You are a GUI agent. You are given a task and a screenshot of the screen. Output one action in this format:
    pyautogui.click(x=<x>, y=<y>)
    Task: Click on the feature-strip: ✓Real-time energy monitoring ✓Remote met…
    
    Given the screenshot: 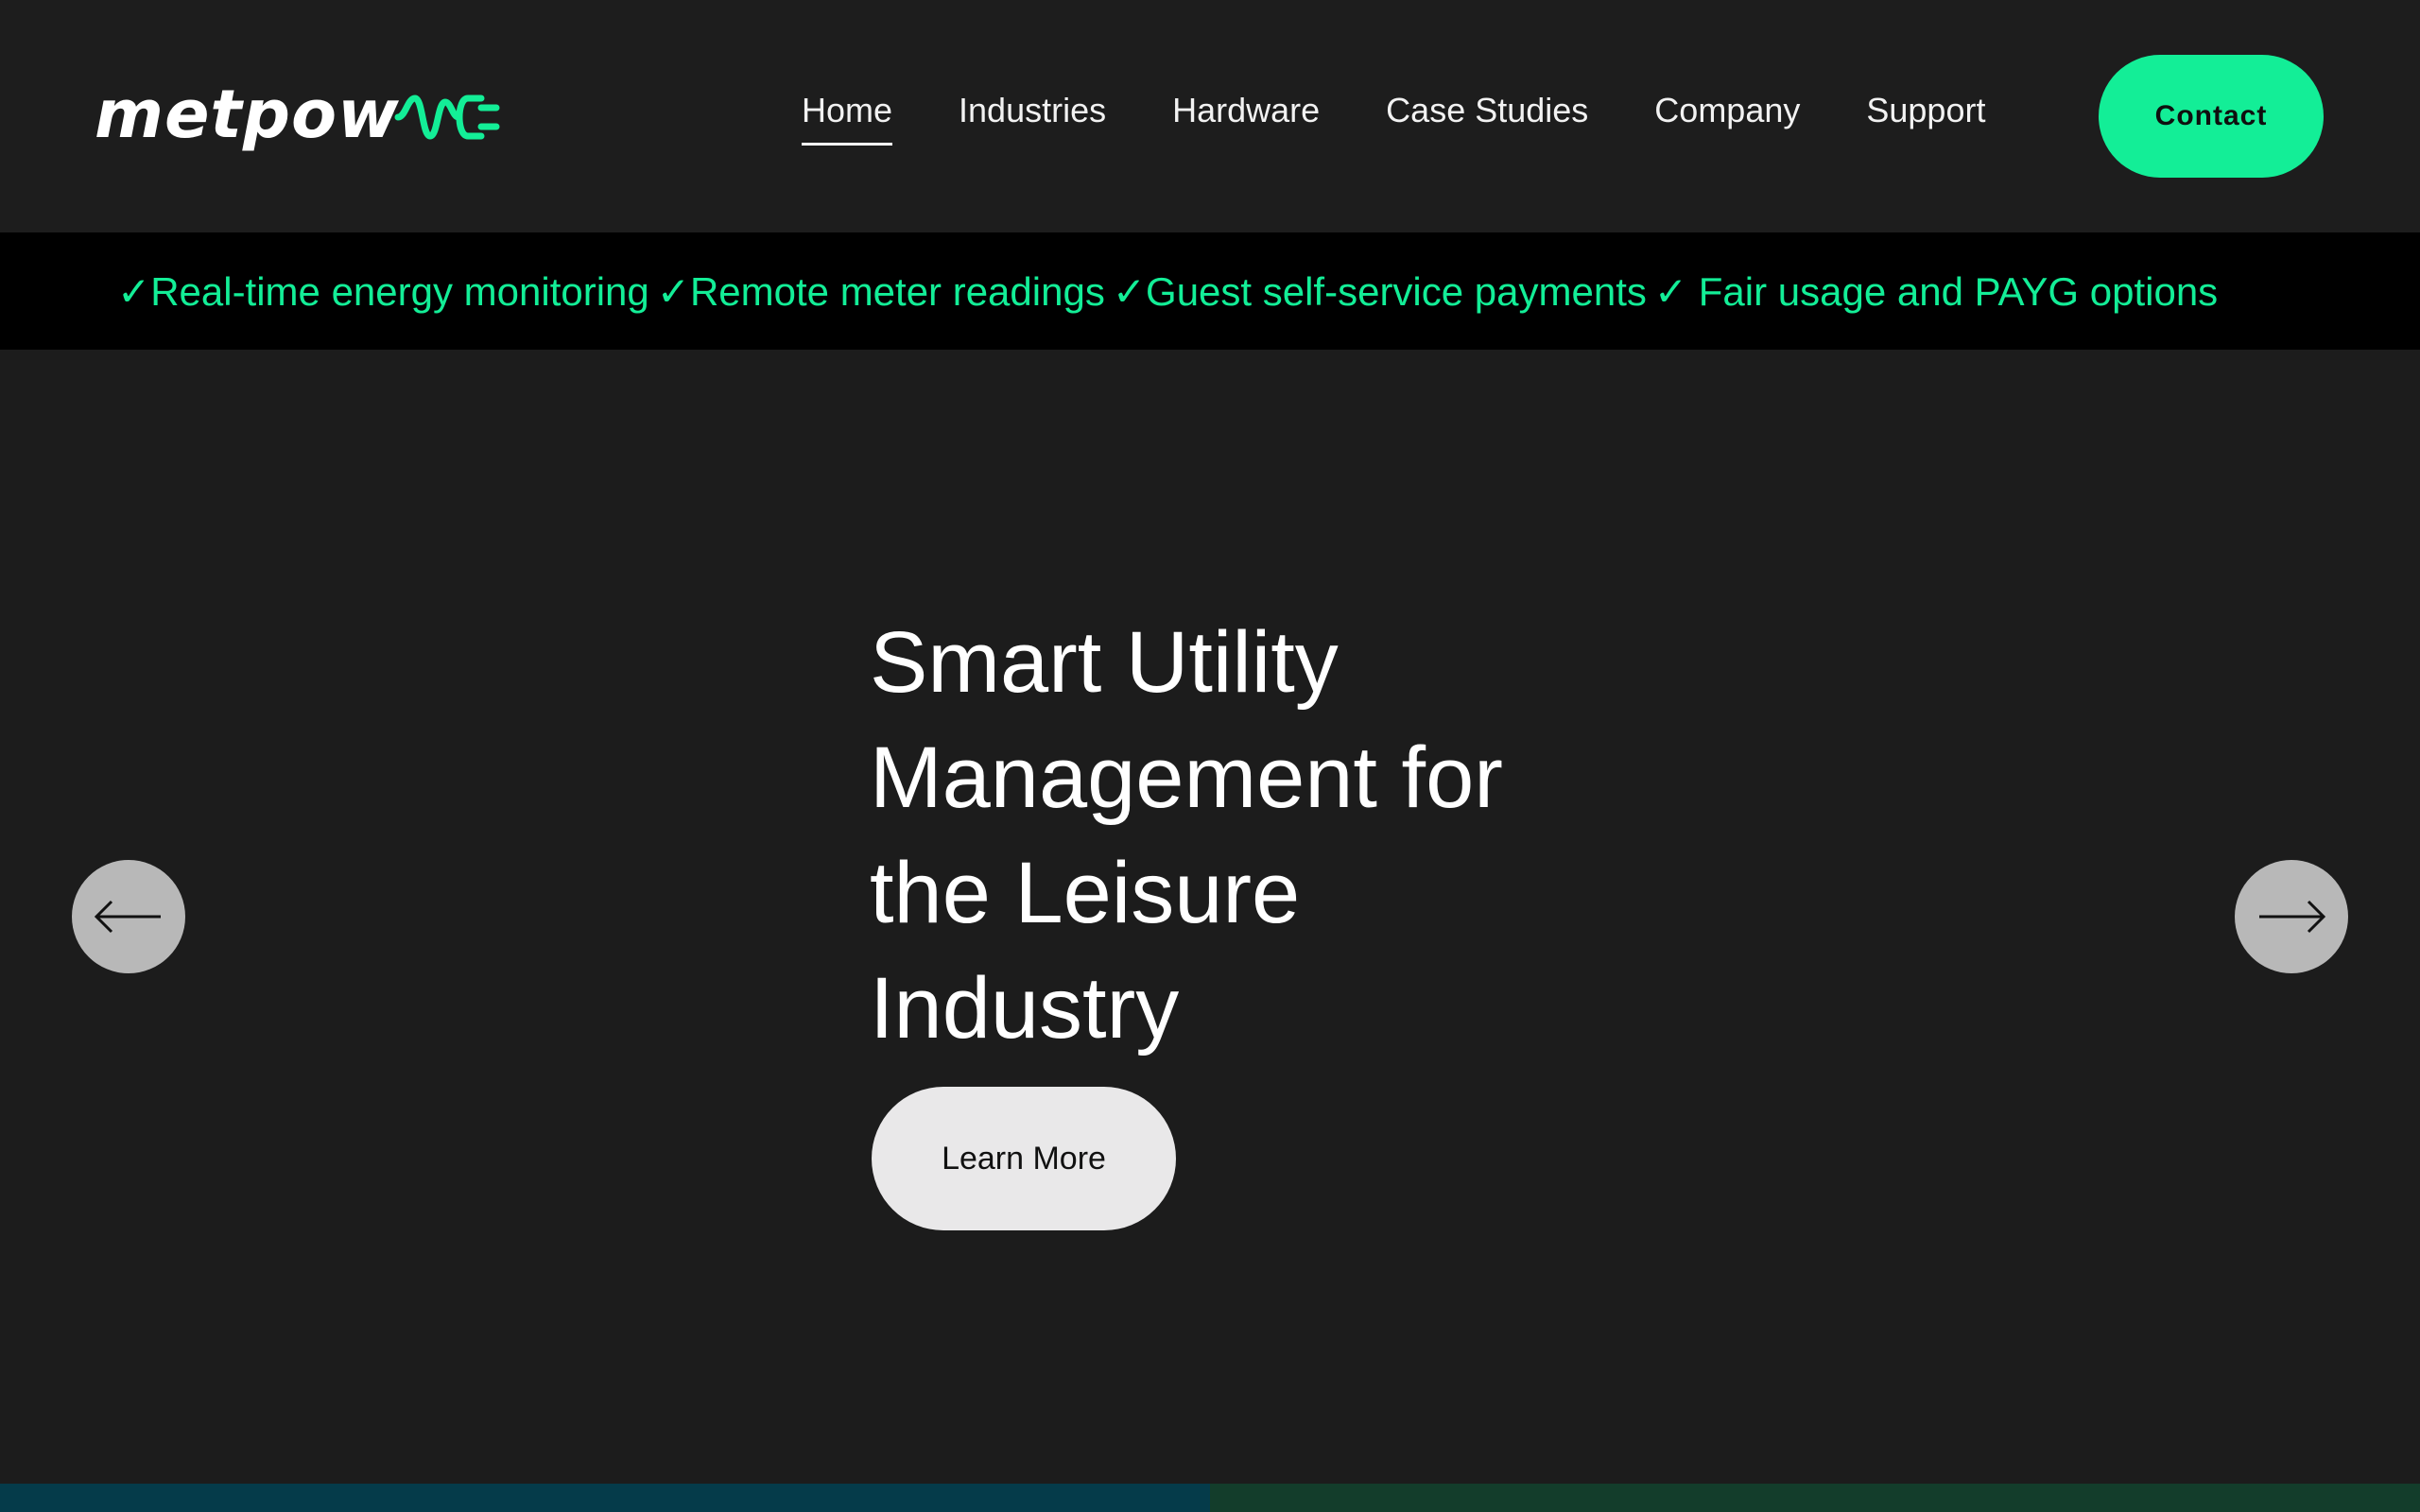 What is the action you would take?
    pyautogui.click(x=1210, y=291)
    